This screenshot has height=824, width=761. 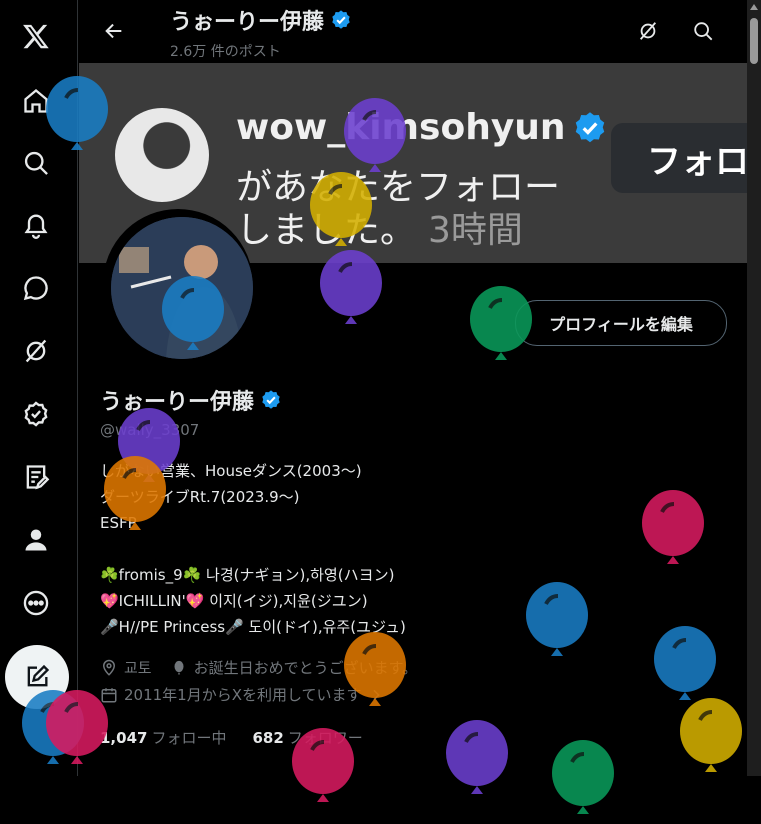 I want to click on lists-icon, so click(x=38, y=477).